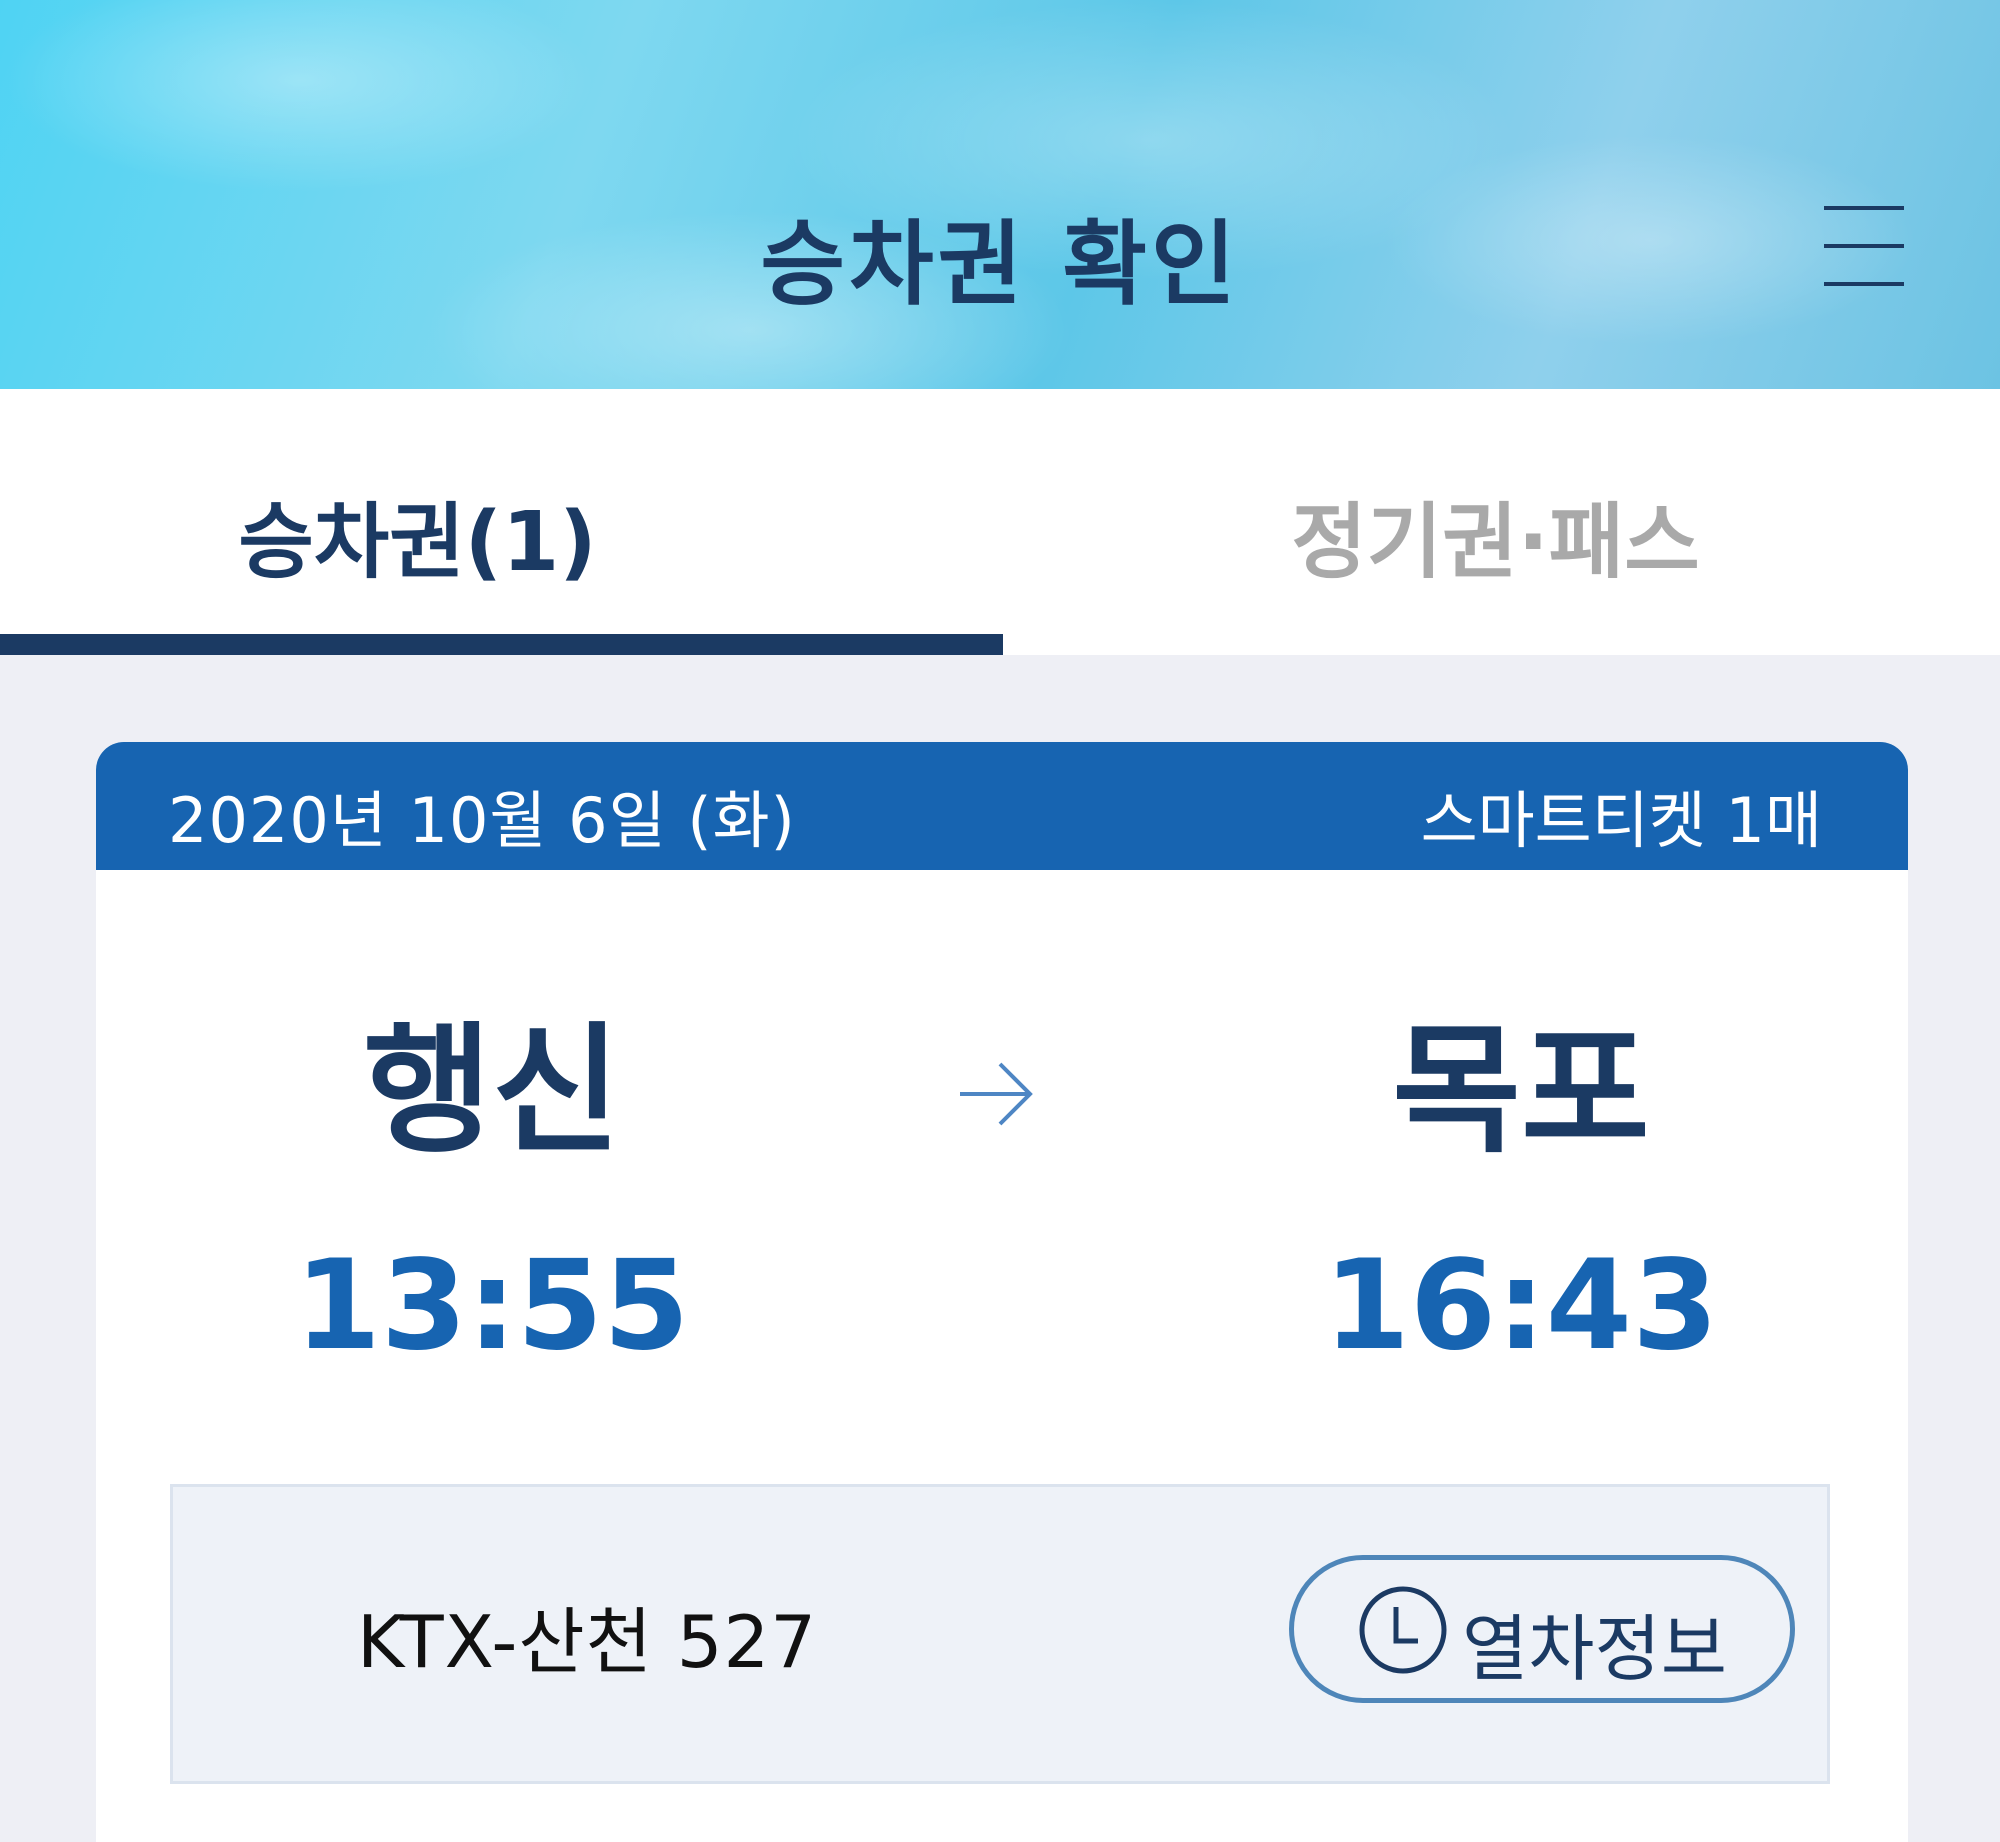 Image resolution: width=2000 pixels, height=1842 pixels. I want to click on departure-station-name: 행신, so click(492, 1091).